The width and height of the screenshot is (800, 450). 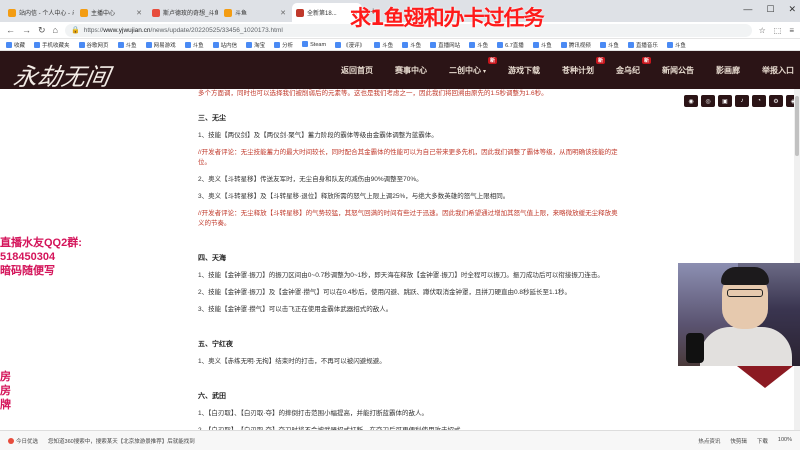 I want to click on decorative-triangle, so click(x=765, y=377).